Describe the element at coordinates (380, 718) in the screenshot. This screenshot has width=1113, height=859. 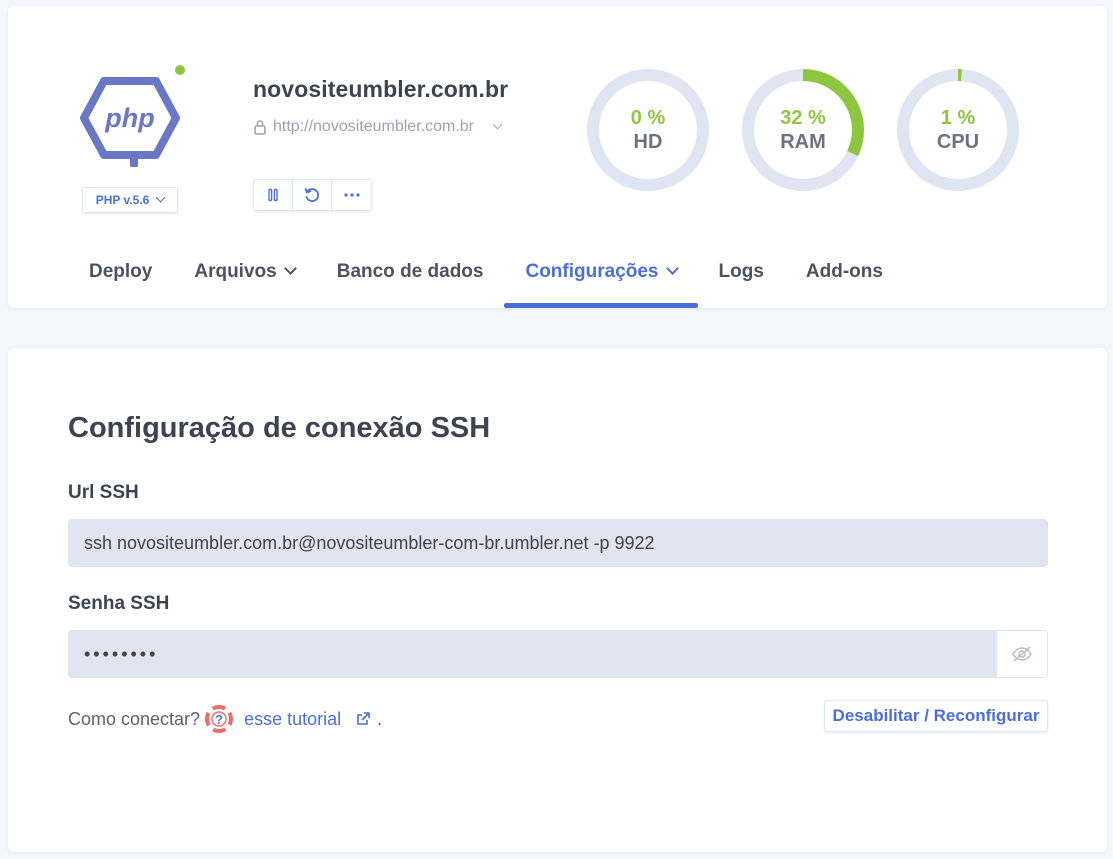
I see `help-end: .` at that location.